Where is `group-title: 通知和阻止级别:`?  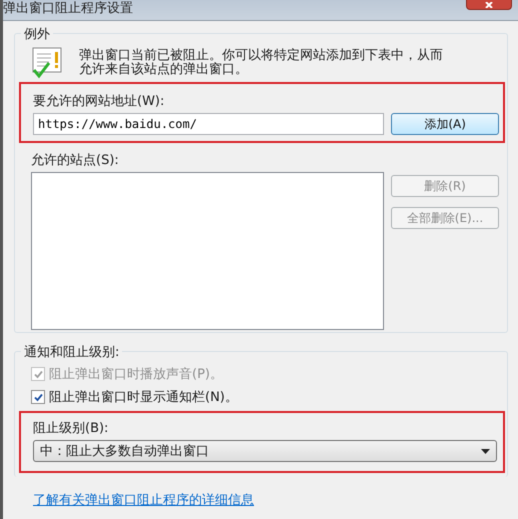
group-title: 通知和阻止级别: is located at coordinates (71, 352).